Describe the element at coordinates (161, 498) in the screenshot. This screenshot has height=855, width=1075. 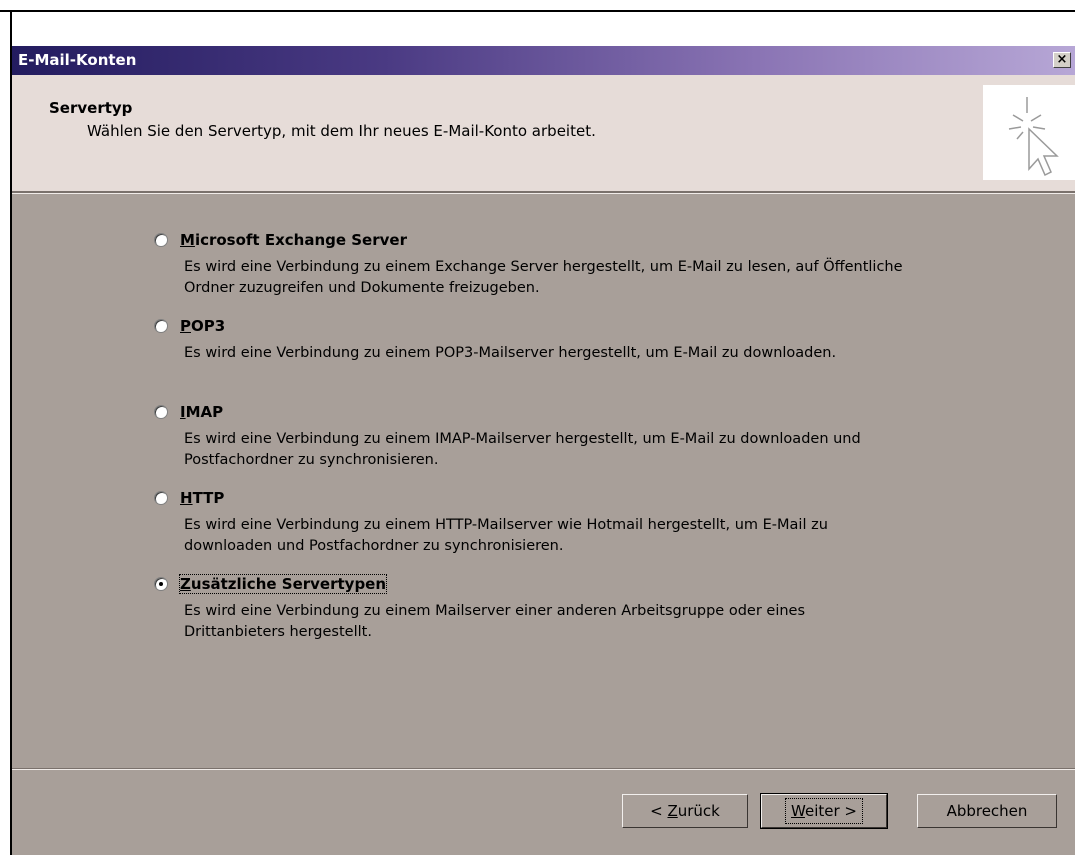
I see `radio-http` at that location.